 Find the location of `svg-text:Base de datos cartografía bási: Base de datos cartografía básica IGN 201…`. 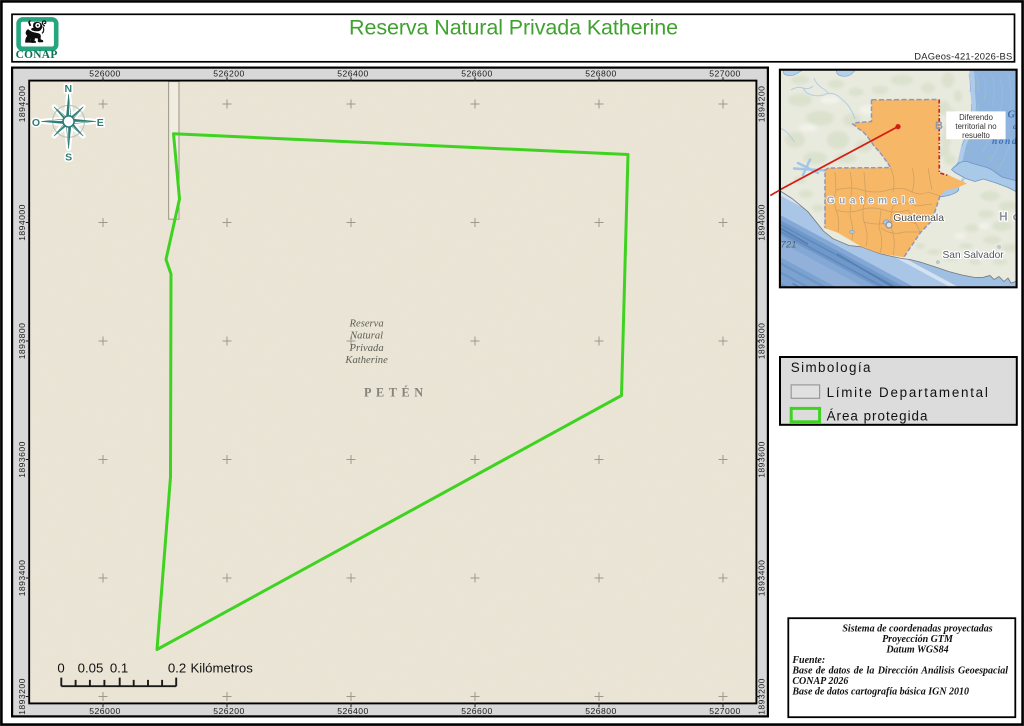

svg-text:Base de datos cartografía bási: Base de datos cartografía básica IGN 201… is located at coordinates (880, 691).